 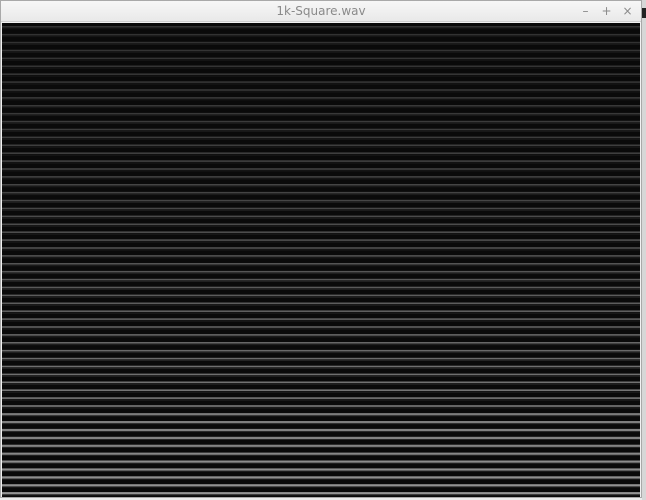 What do you see at coordinates (627, 11) in the screenshot?
I see `close-icon: ×` at bounding box center [627, 11].